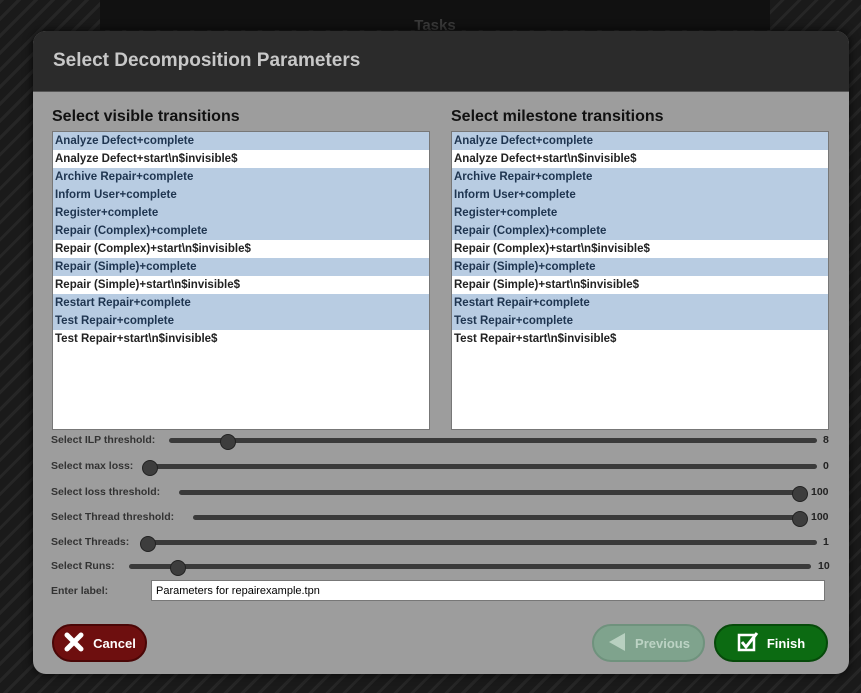  What do you see at coordinates (470, 568) in the screenshot?
I see `runs-slider` at bounding box center [470, 568].